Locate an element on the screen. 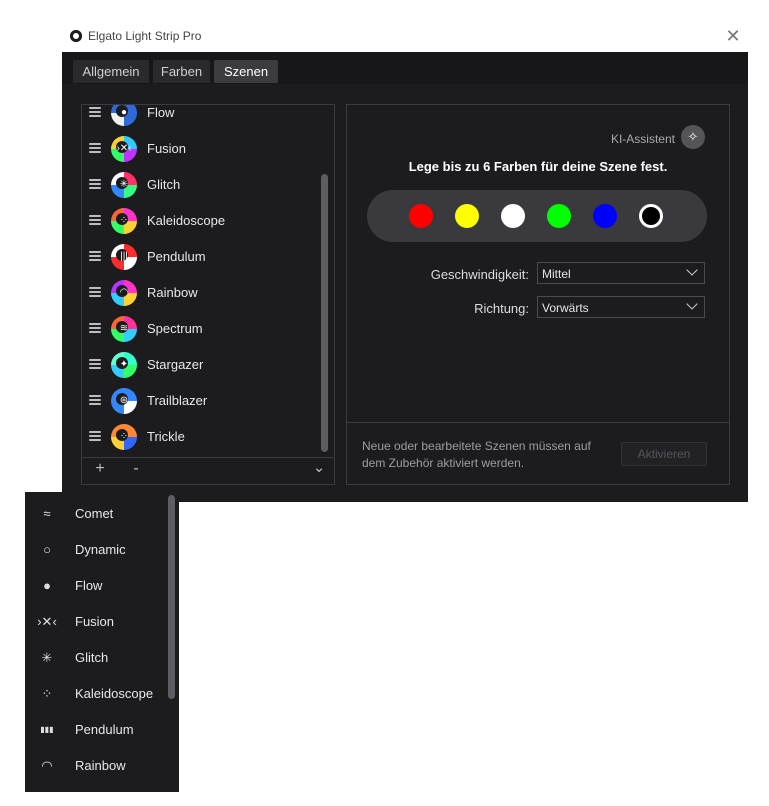 This screenshot has width=769, height=806. direction-value: Vorwärts is located at coordinates (565, 308).